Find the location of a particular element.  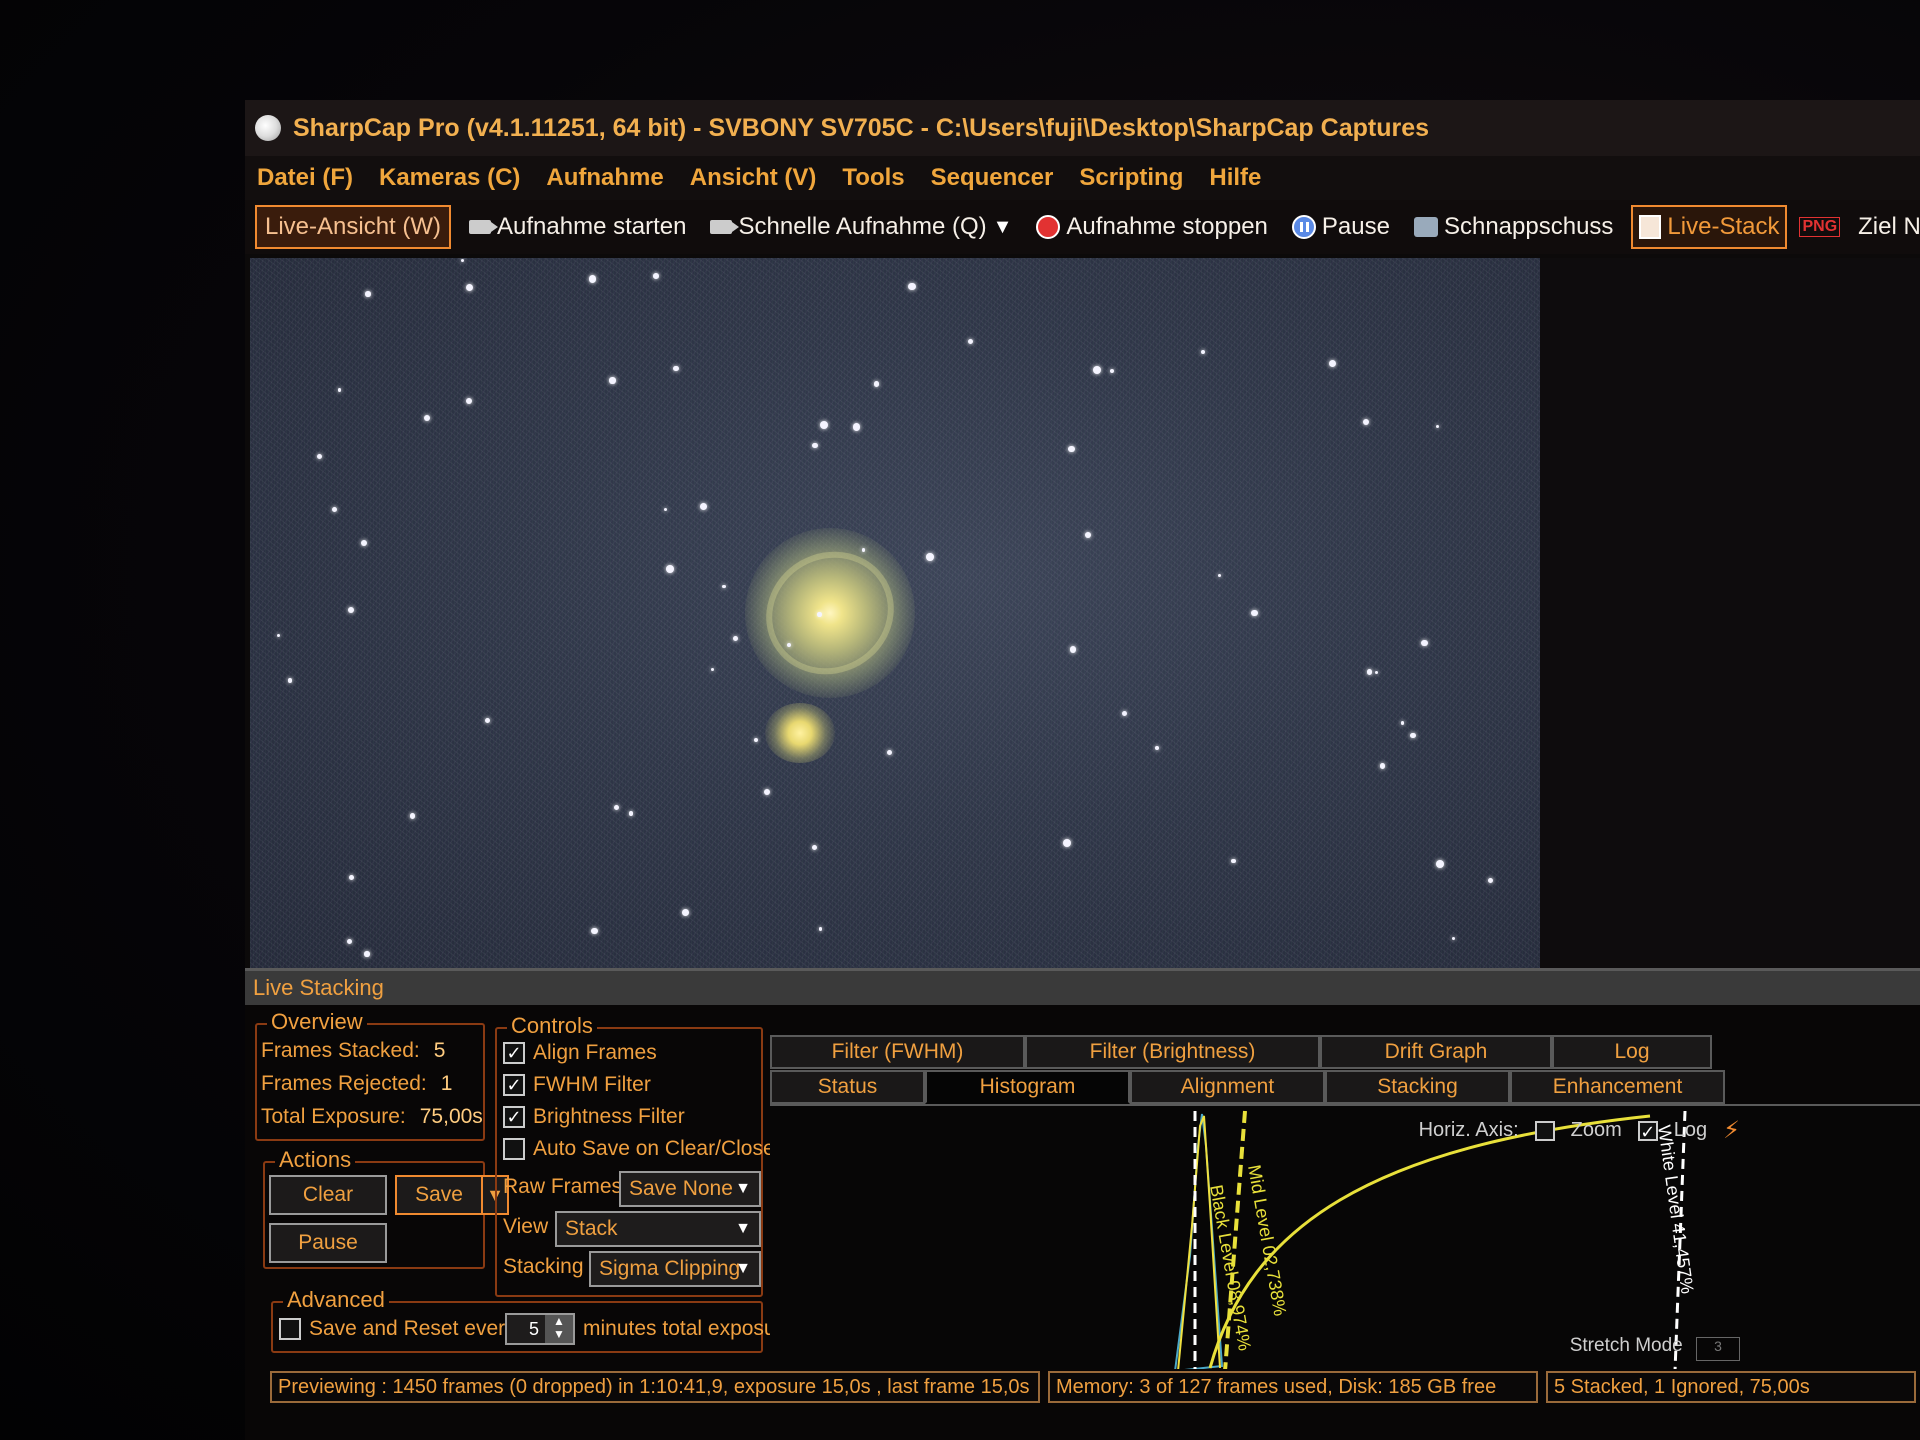

stop-capture-label: Aufnahme stoppen is located at coordinates (1167, 226).